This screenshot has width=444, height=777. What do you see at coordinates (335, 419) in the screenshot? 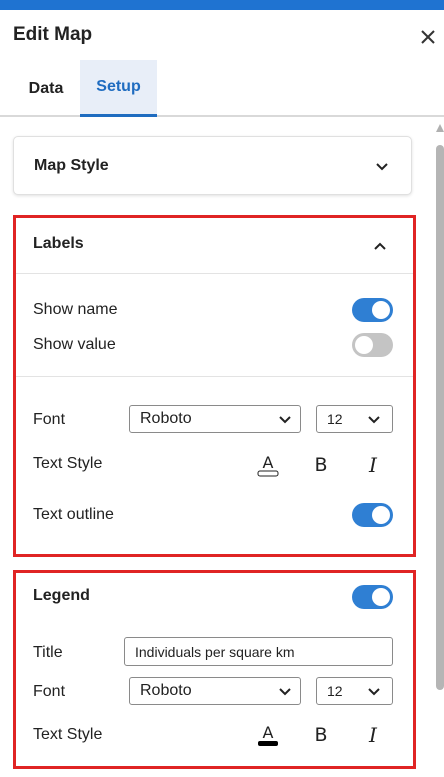
I see `font-size-value: 12` at bounding box center [335, 419].